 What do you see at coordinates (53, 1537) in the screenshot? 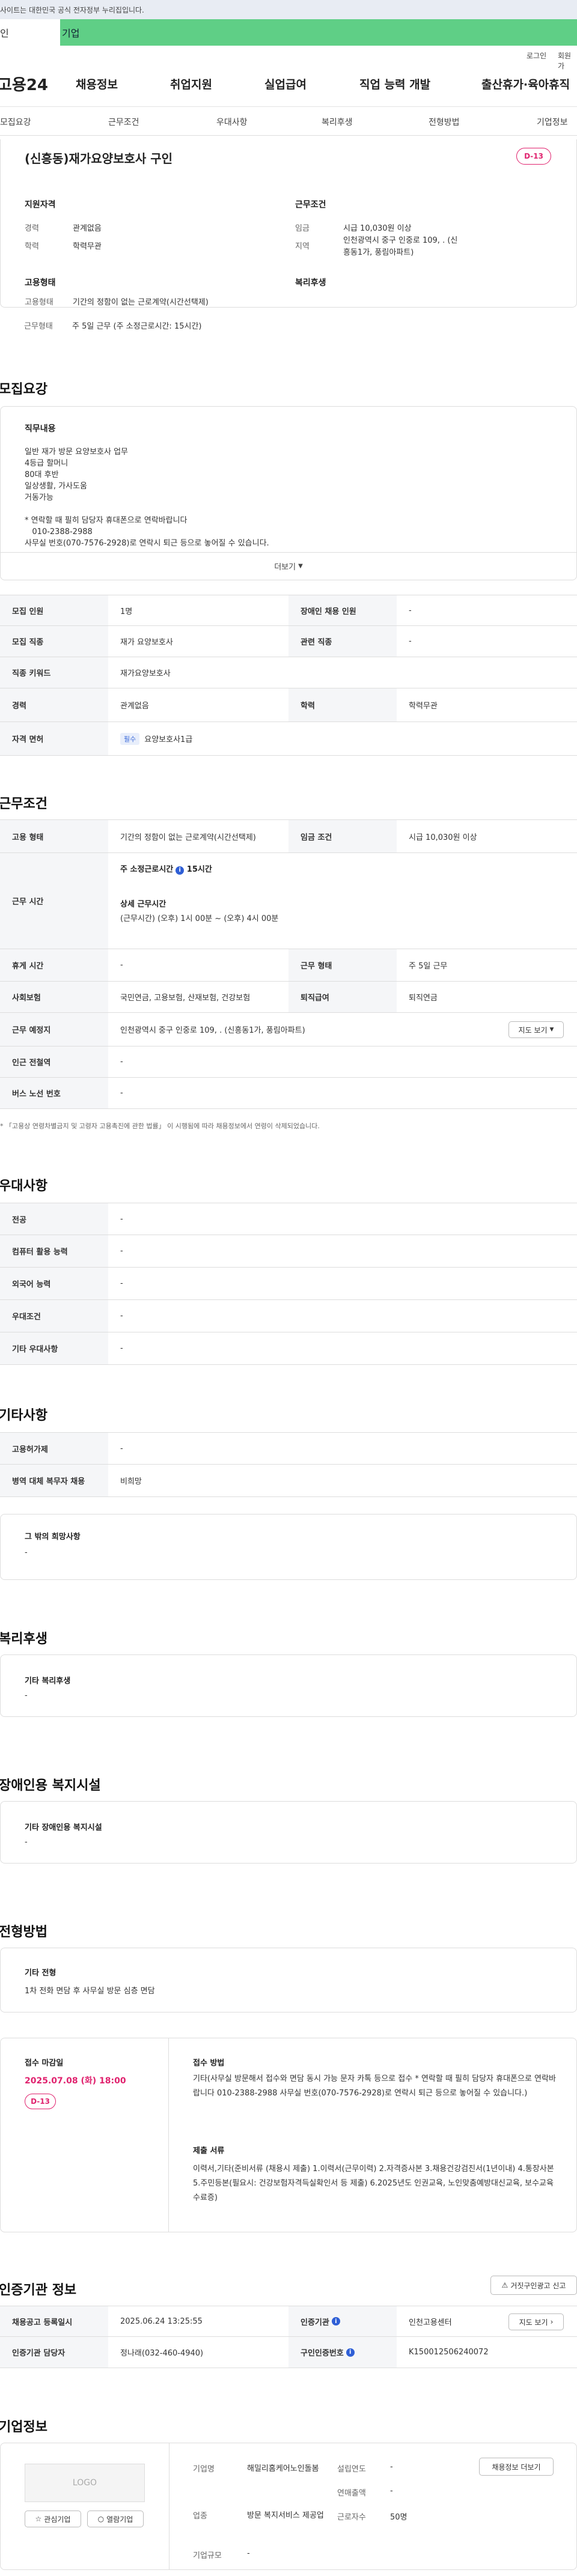
I see `other-wish-title: 그 밖의 희망사항` at bounding box center [53, 1537].